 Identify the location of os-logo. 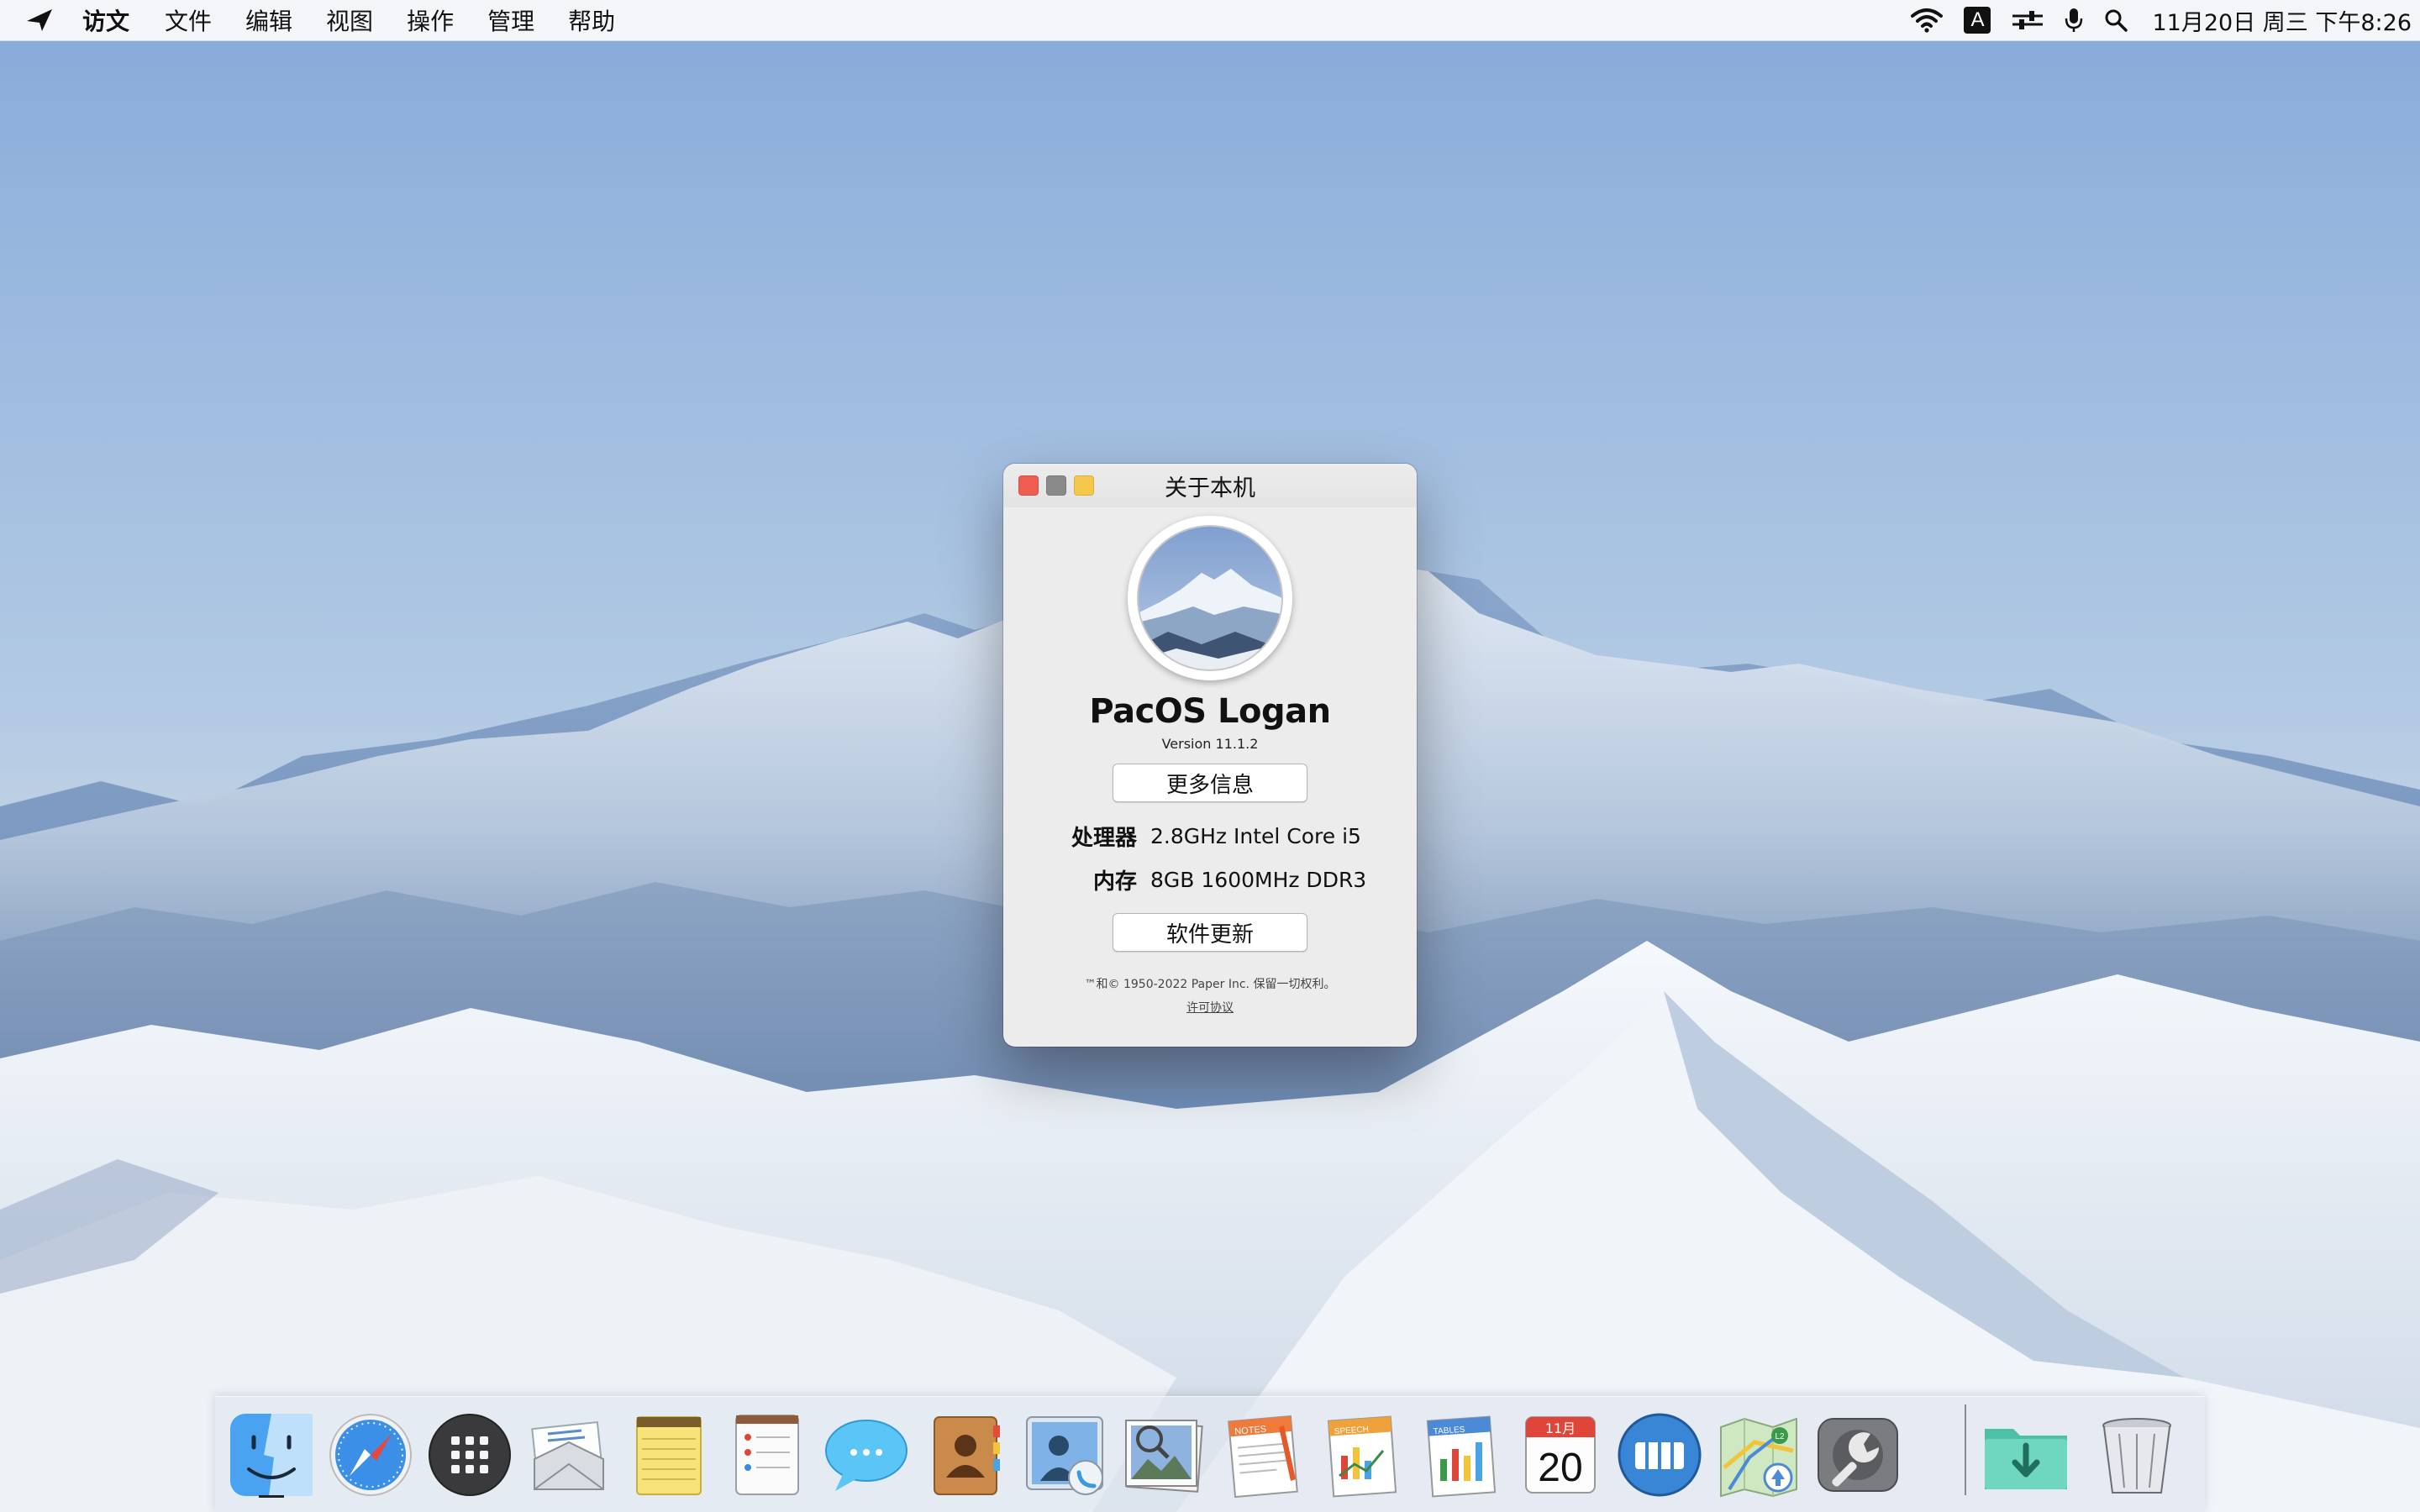
(1210, 598).